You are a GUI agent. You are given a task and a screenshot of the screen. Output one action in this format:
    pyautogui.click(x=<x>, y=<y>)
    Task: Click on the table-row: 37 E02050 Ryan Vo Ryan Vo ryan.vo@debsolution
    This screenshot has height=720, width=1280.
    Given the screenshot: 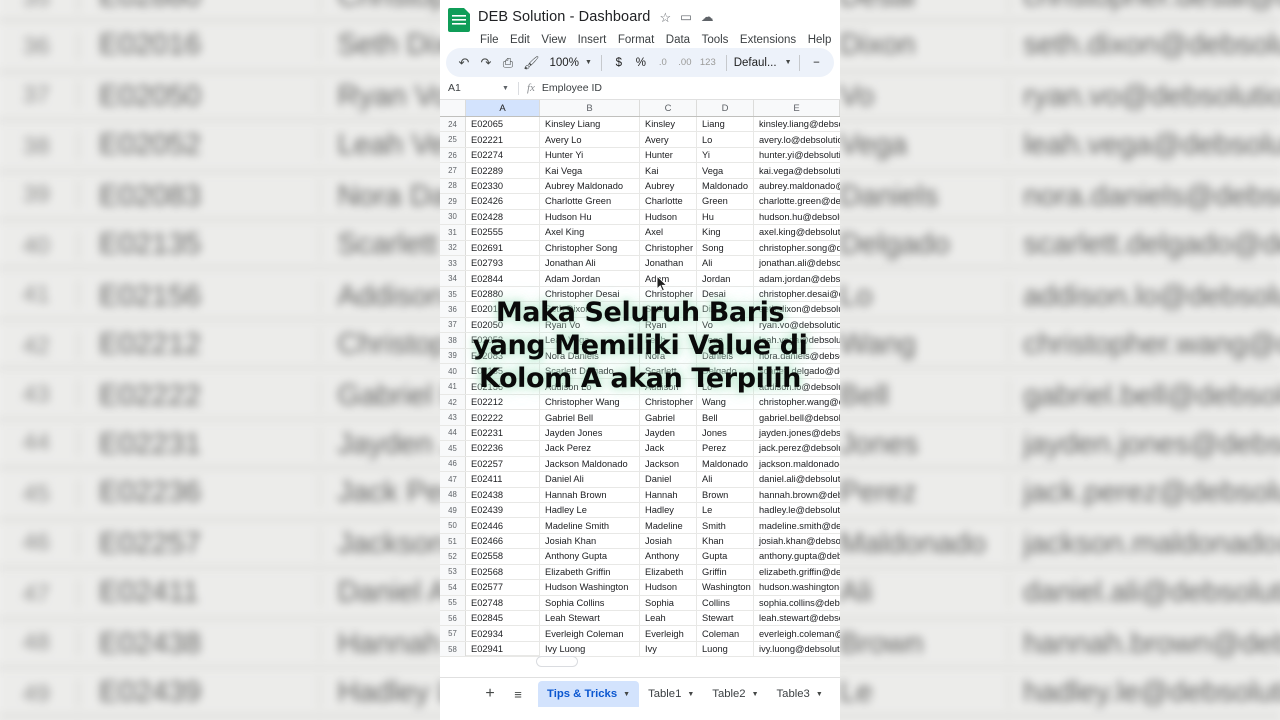 What is the action you would take?
    pyautogui.click(x=640, y=325)
    